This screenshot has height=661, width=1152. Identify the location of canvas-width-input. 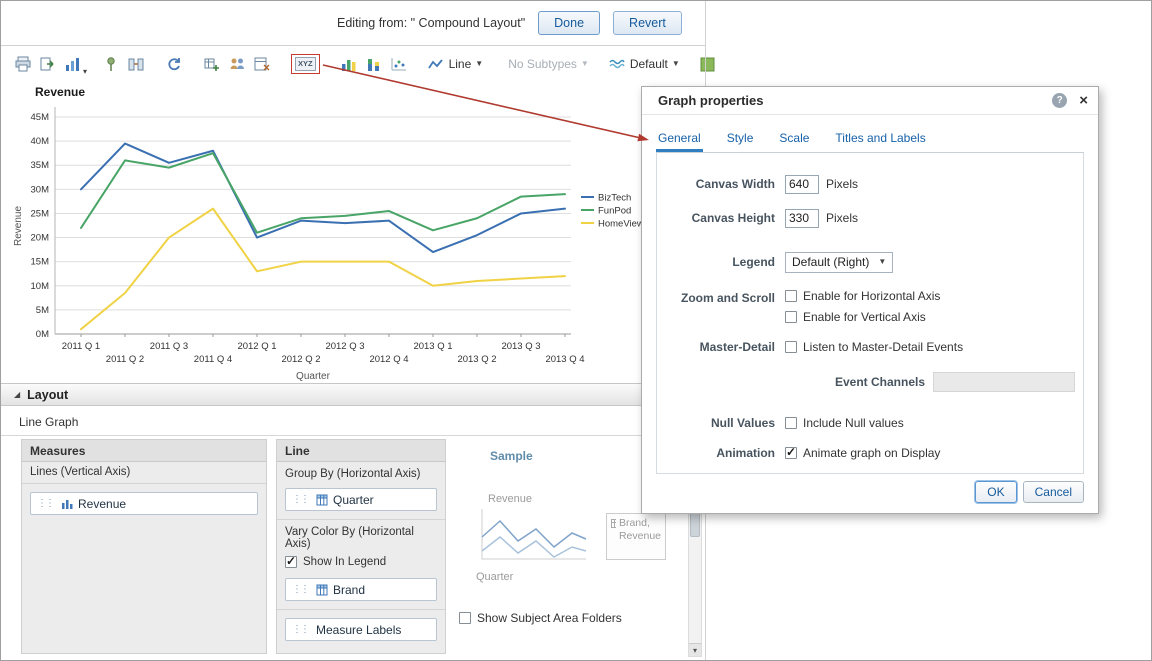
(802, 184).